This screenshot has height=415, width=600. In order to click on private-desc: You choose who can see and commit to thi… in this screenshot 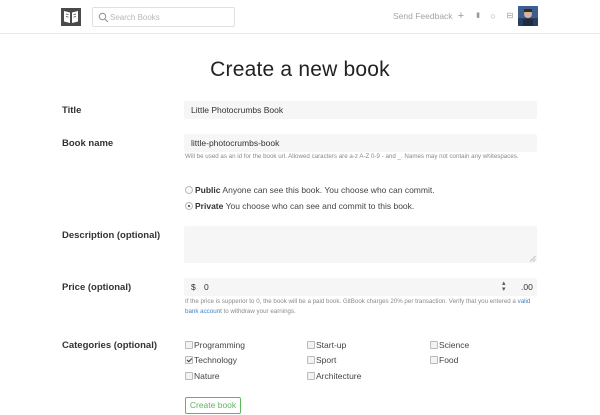, I will do `click(320, 206)`.